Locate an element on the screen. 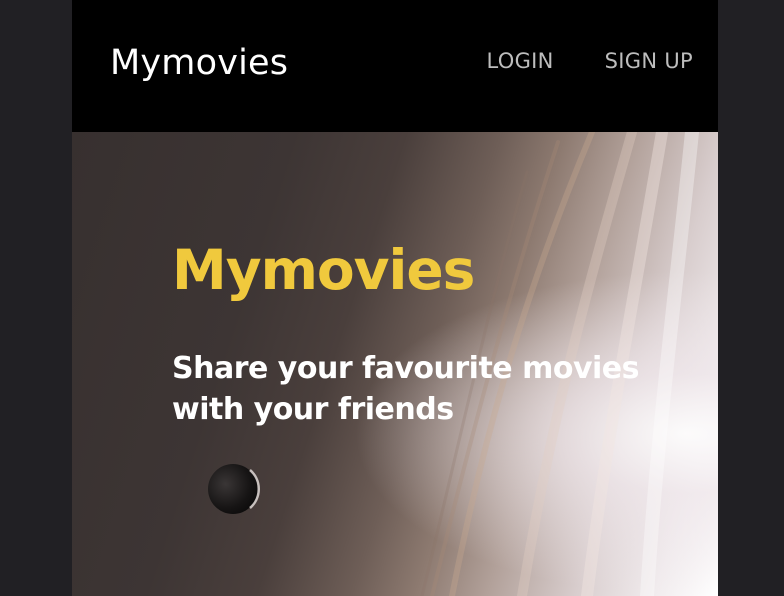 This screenshot has width=784, height=596. hero-title: Mymovies is located at coordinates (323, 270).